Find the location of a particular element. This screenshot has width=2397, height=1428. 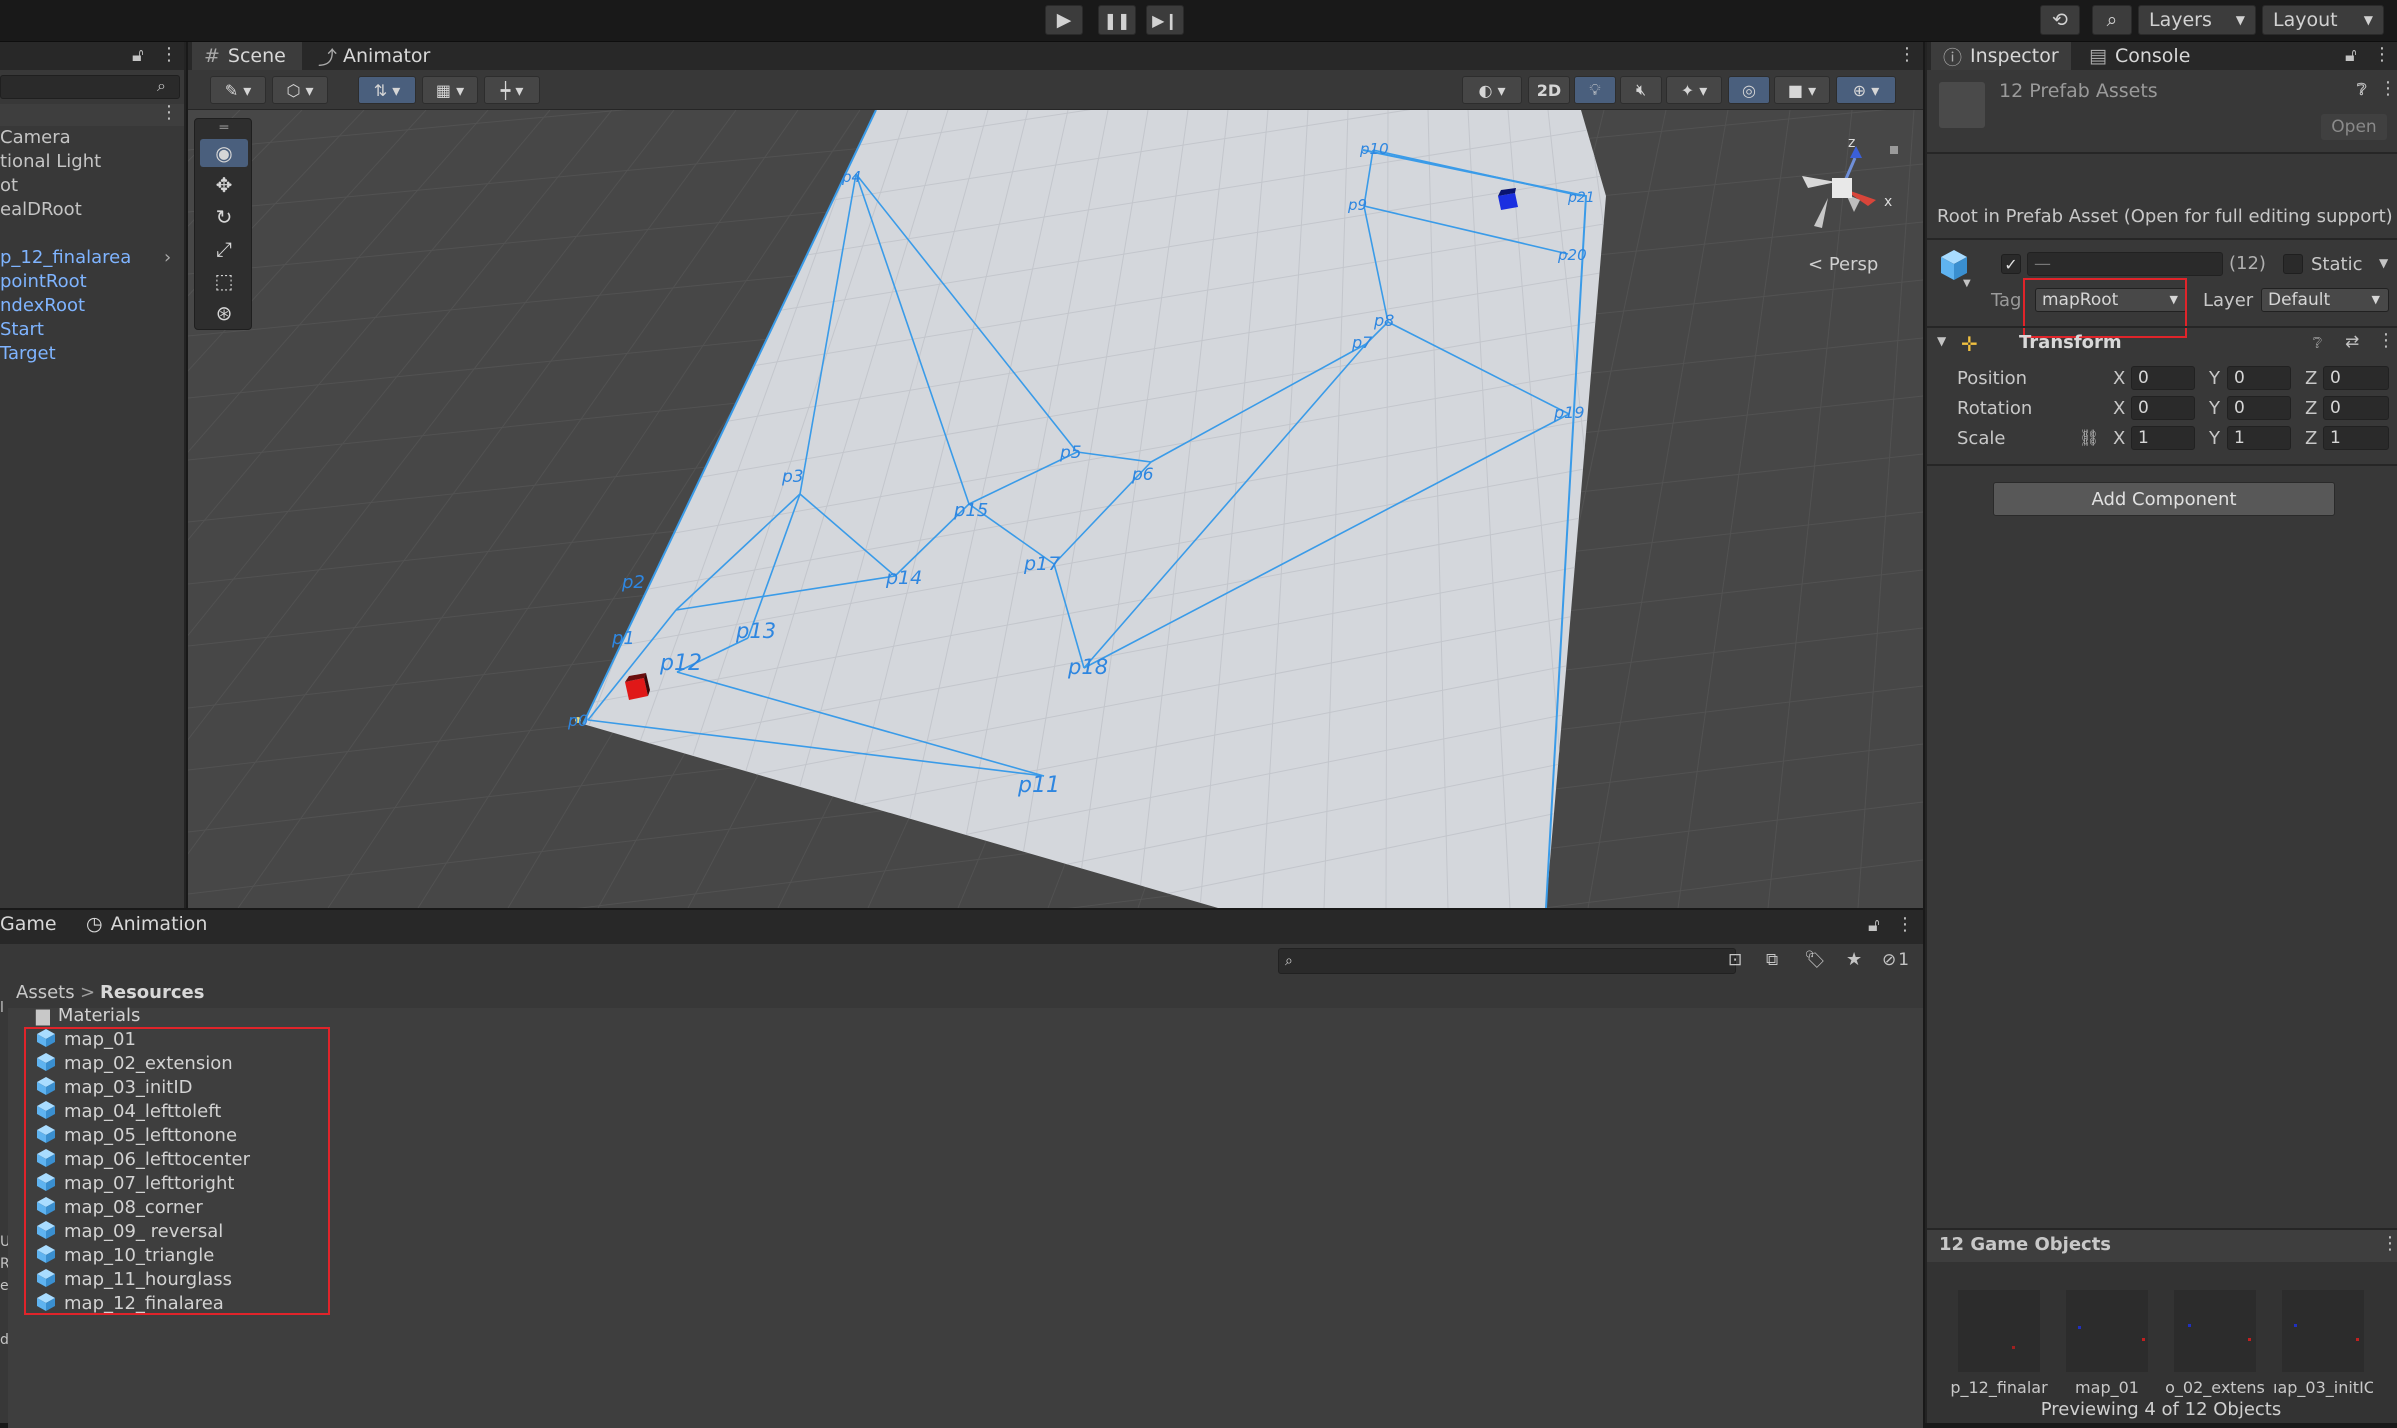

step-button: ▶❙ is located at coordinates (1165, 20).